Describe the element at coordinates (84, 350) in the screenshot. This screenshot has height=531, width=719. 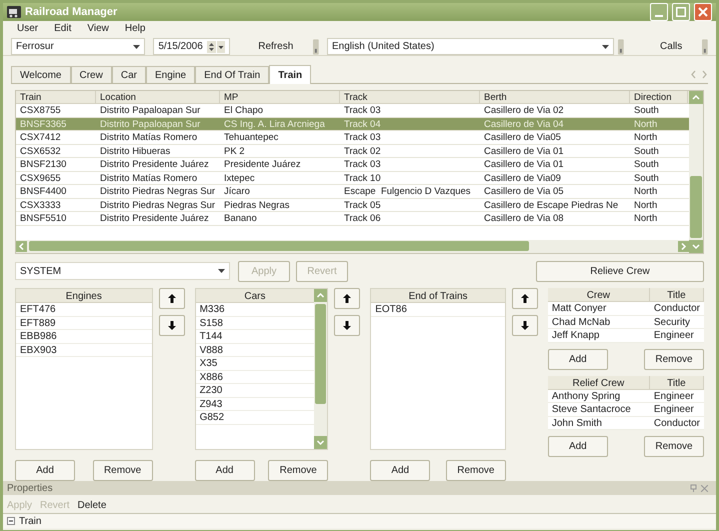
I see `list-item: EBX903` at that location.